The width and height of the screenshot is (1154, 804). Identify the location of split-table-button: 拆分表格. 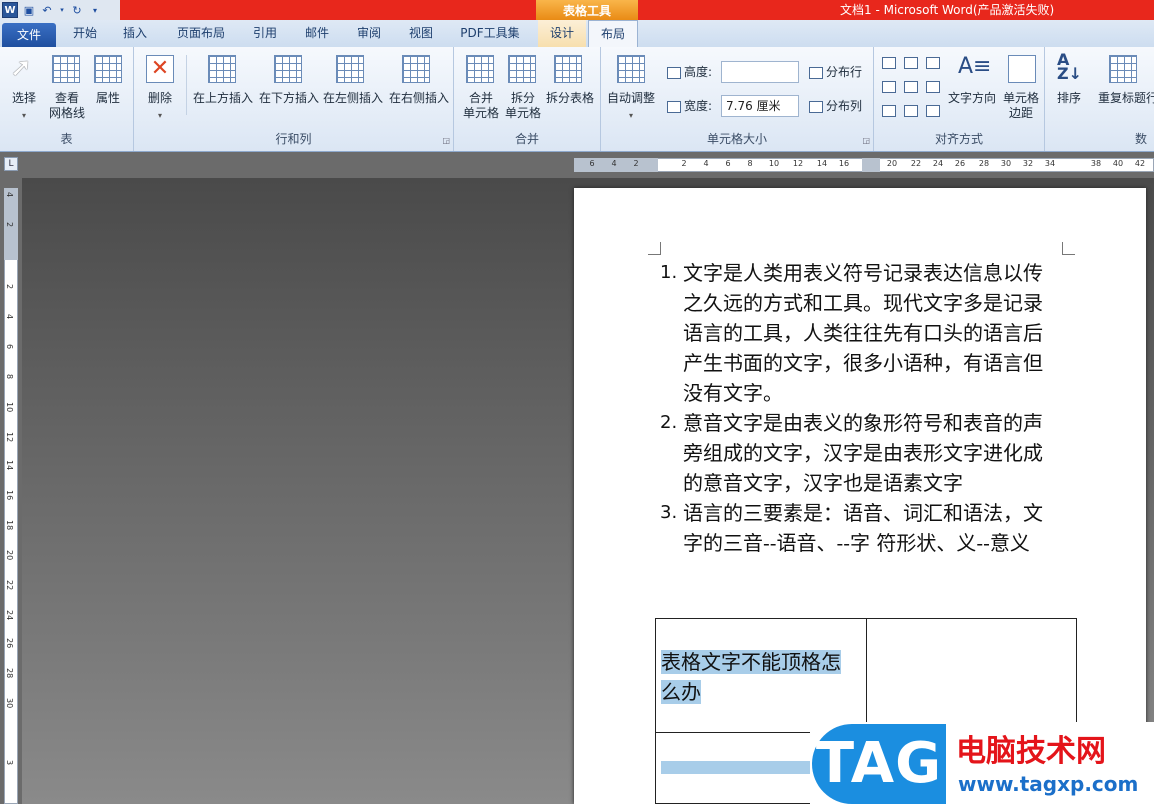
(570, 98).